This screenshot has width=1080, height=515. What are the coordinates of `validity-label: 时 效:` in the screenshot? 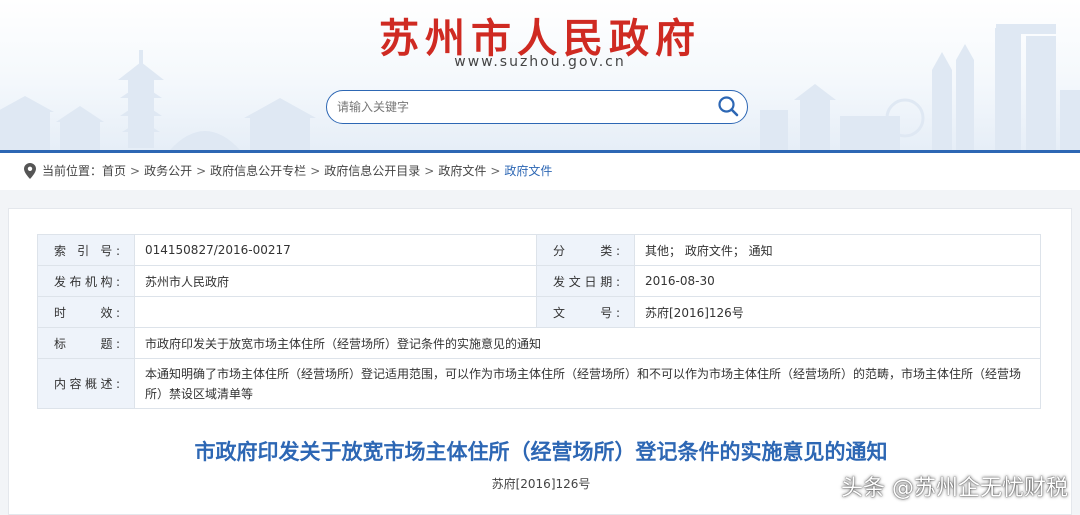 It's located at (86, 312).